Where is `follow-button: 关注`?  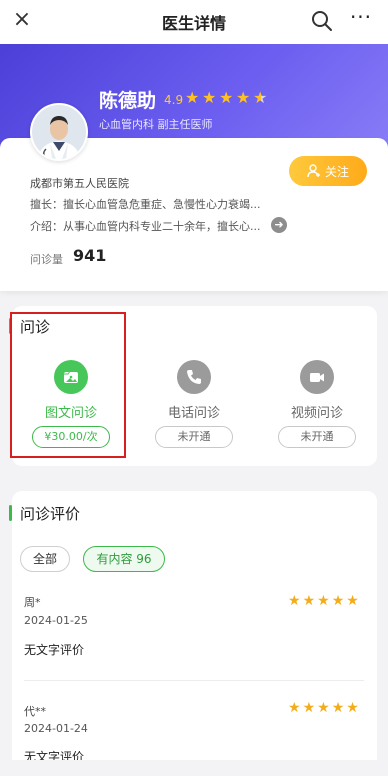
follow-button: 关注 is located at coordinates (328, 171).